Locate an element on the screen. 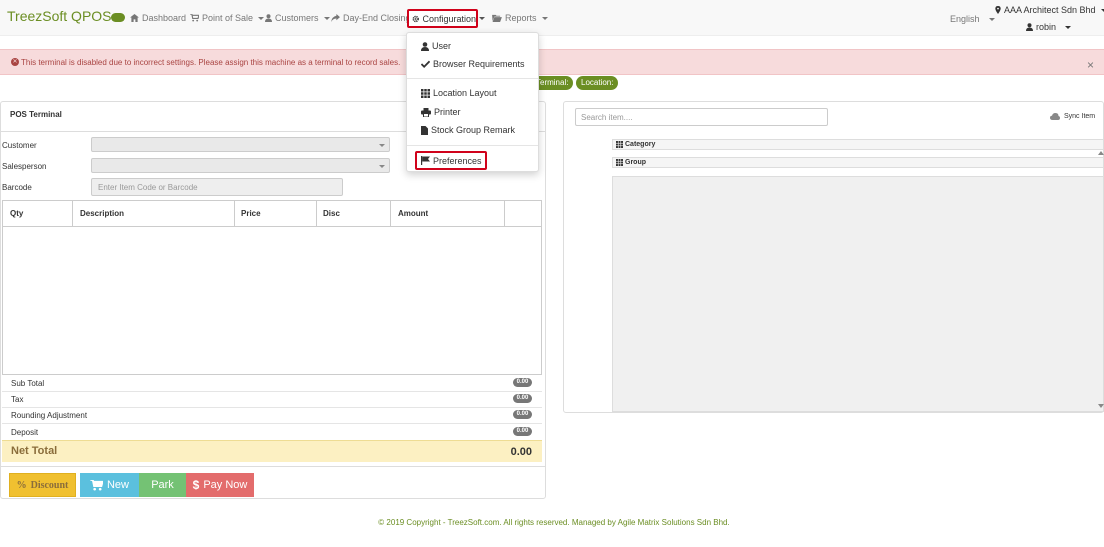 This screenshot has width=1104, height=547. nav-day-end-closing: Day-End Closing is located at coordinates (371, 18).